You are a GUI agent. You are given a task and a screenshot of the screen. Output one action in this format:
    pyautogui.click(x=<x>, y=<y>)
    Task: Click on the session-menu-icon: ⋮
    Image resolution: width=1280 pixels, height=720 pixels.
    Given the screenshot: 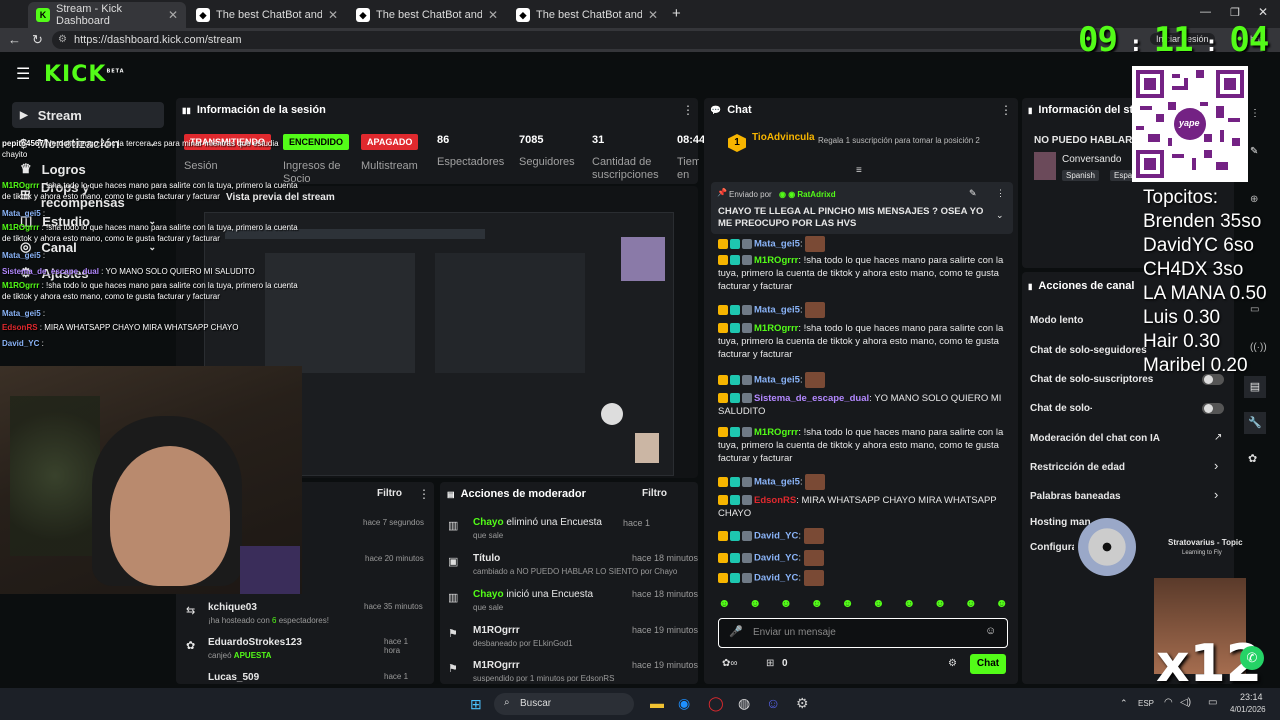 What is the action you would take?
    pyautogui.click(x=688, y=110)
    